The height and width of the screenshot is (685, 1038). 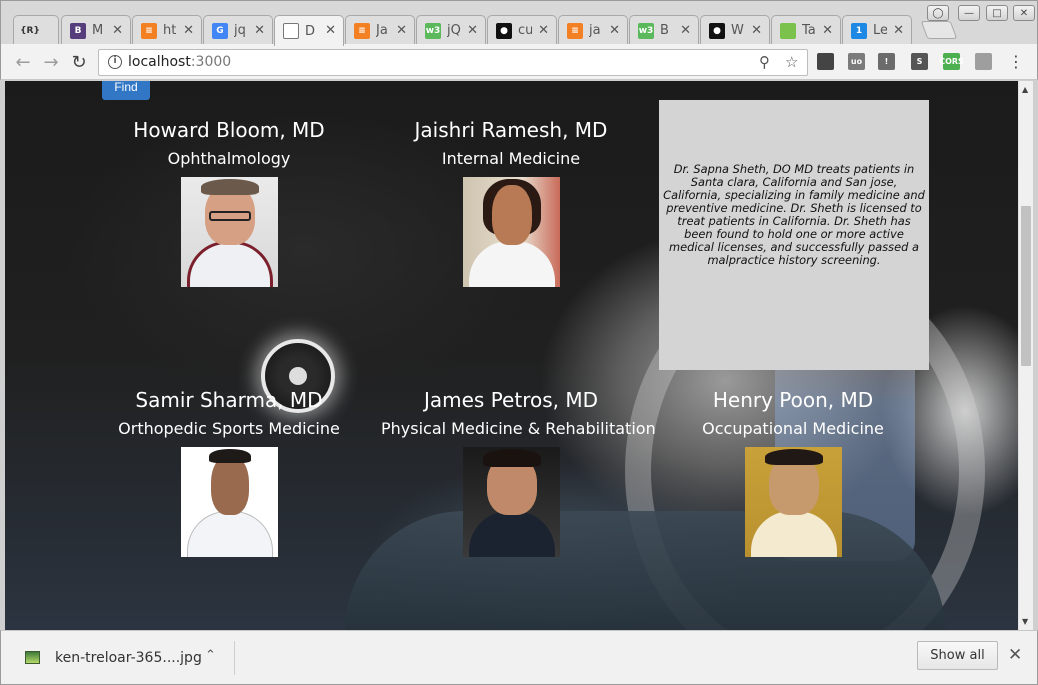 I want to click on doctor-name: Jaishri Ramesh, MD, so click(x=511, y=130).